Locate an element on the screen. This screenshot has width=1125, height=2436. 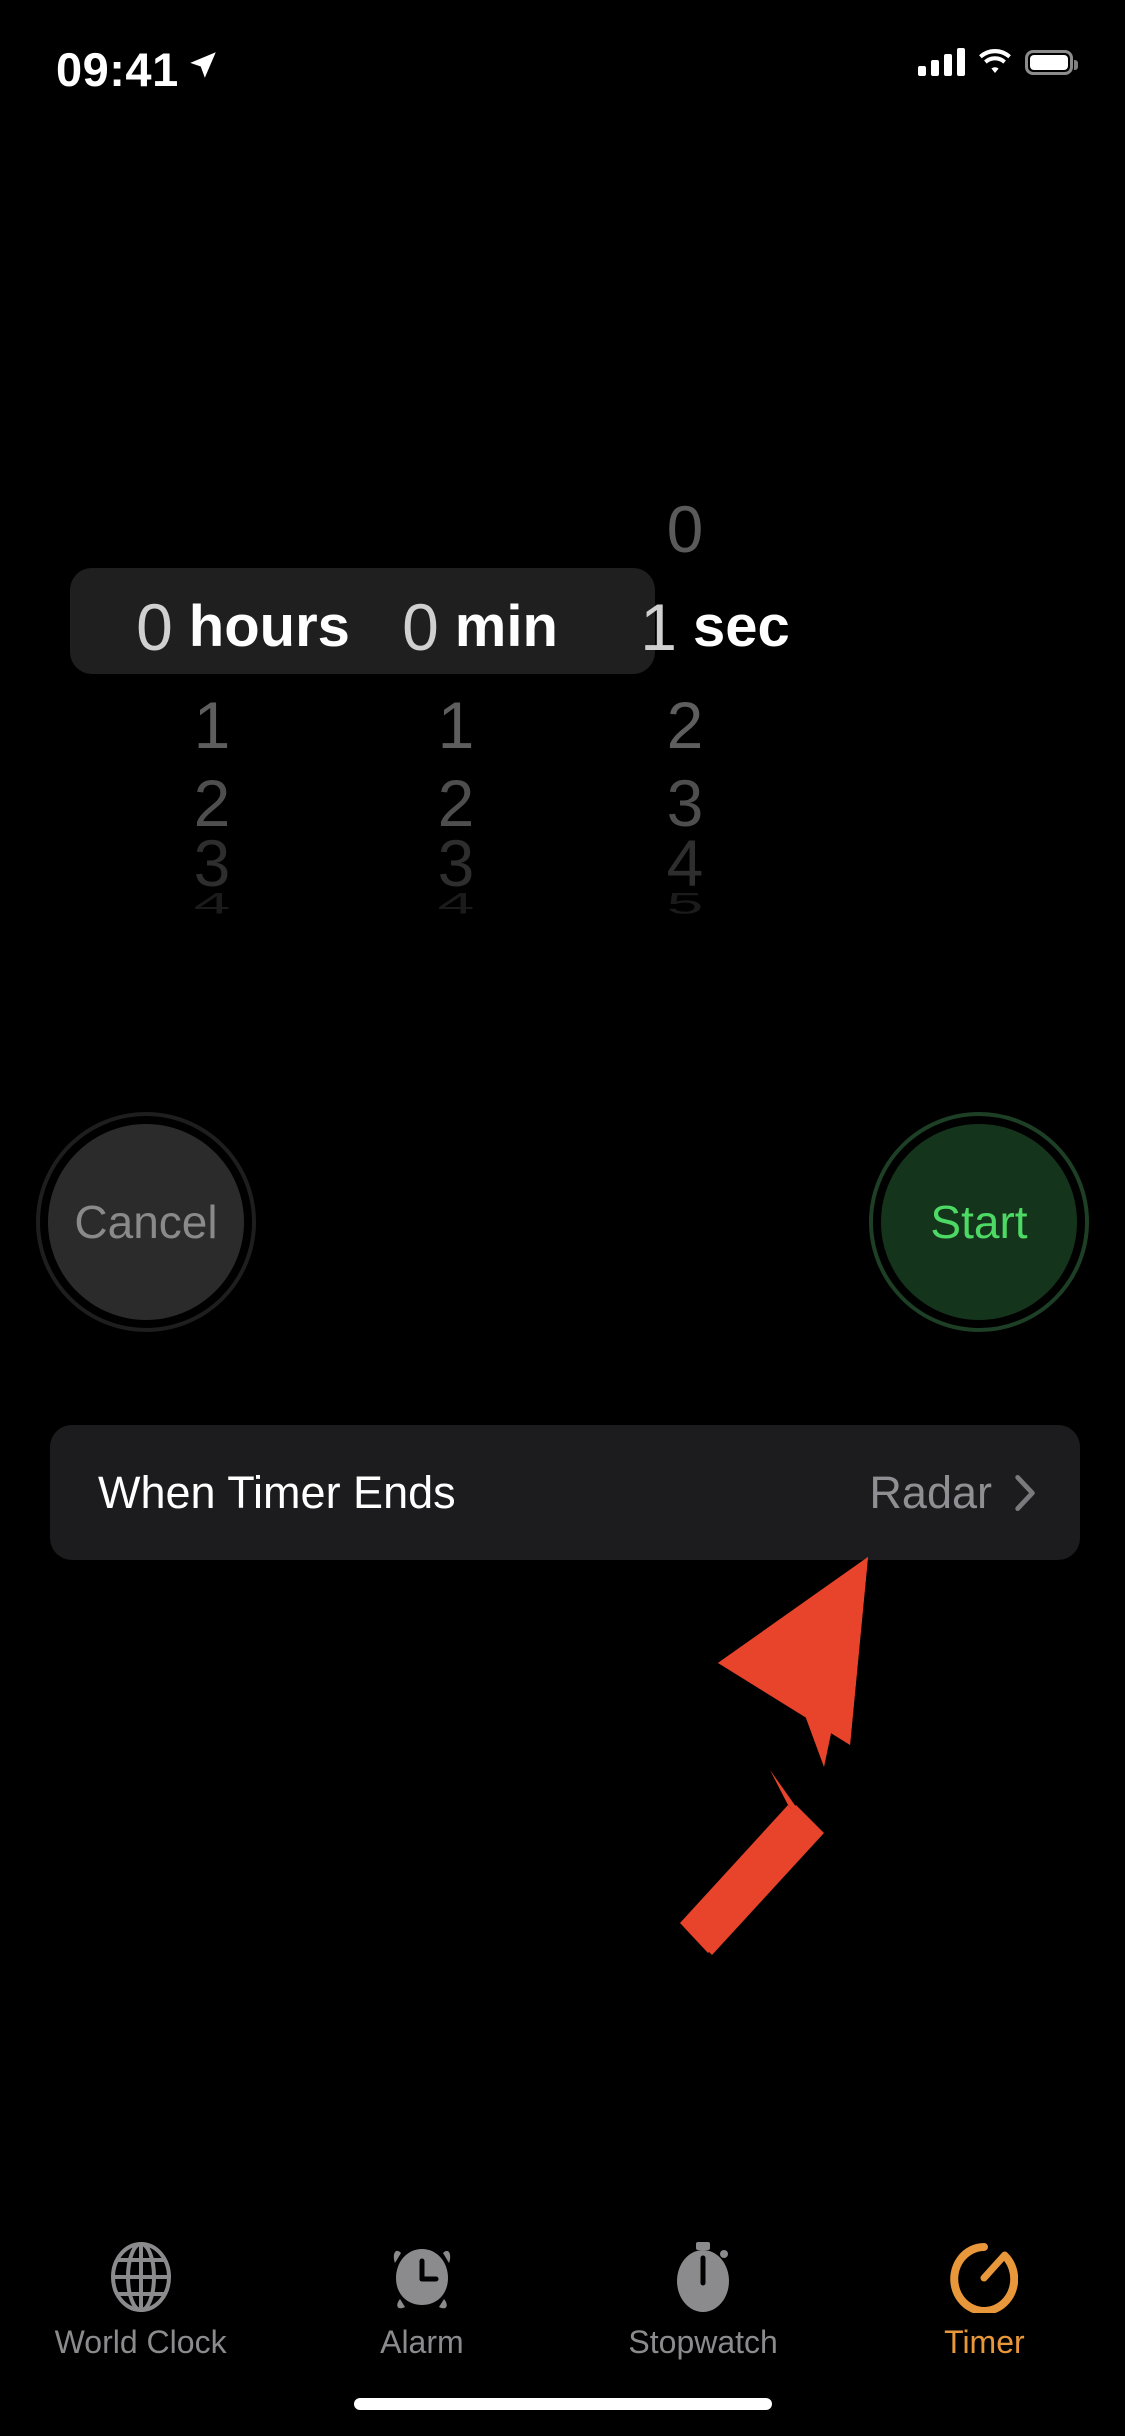
picker-wheel-minutes: 0 min 1 2 3 4 is located at coordinates (480, 674).